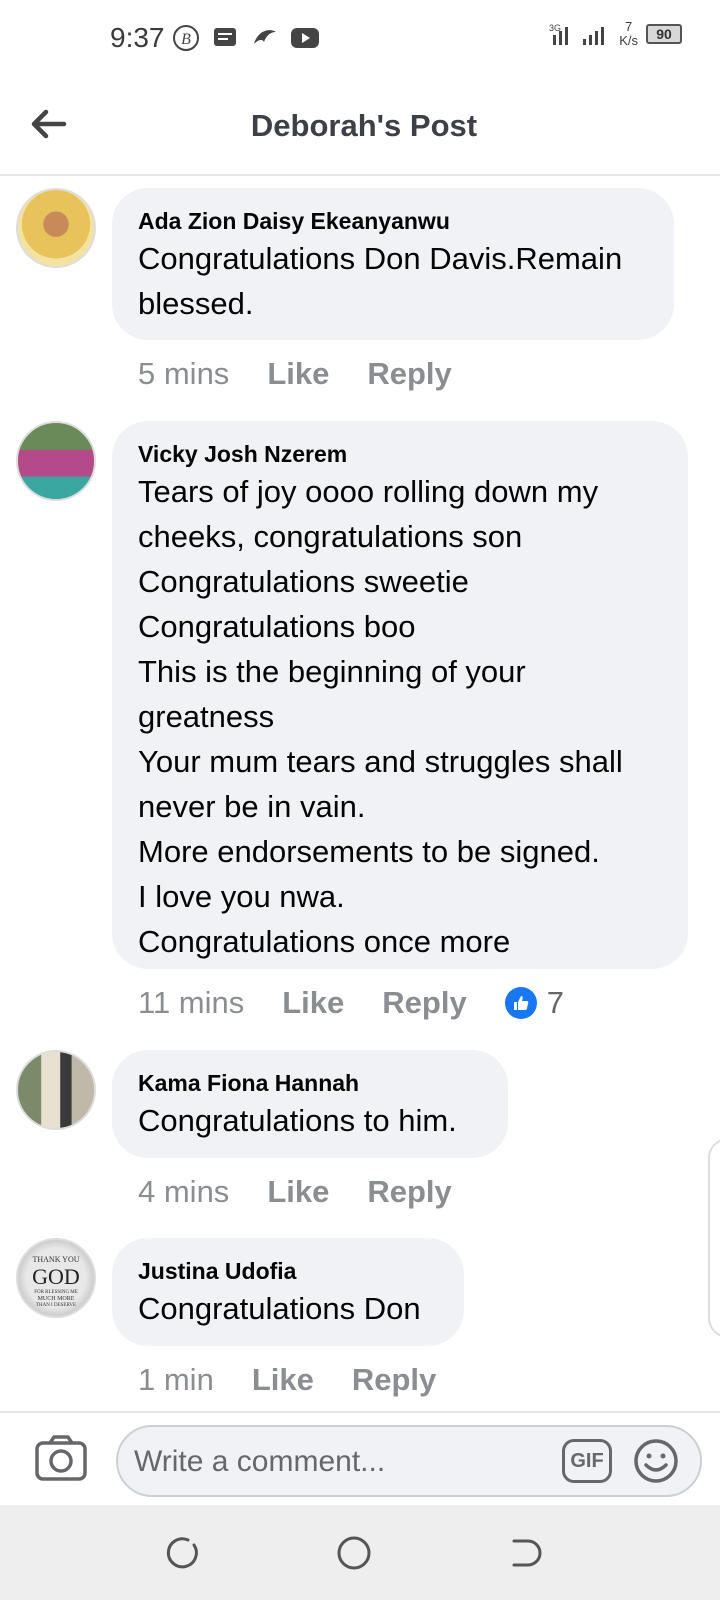 The width and height of the screenshot is (720, 1600). Describe the element at coordinates (288, 1271) in the screenshot. I see `comment-author: Justina Udofia` at that location.